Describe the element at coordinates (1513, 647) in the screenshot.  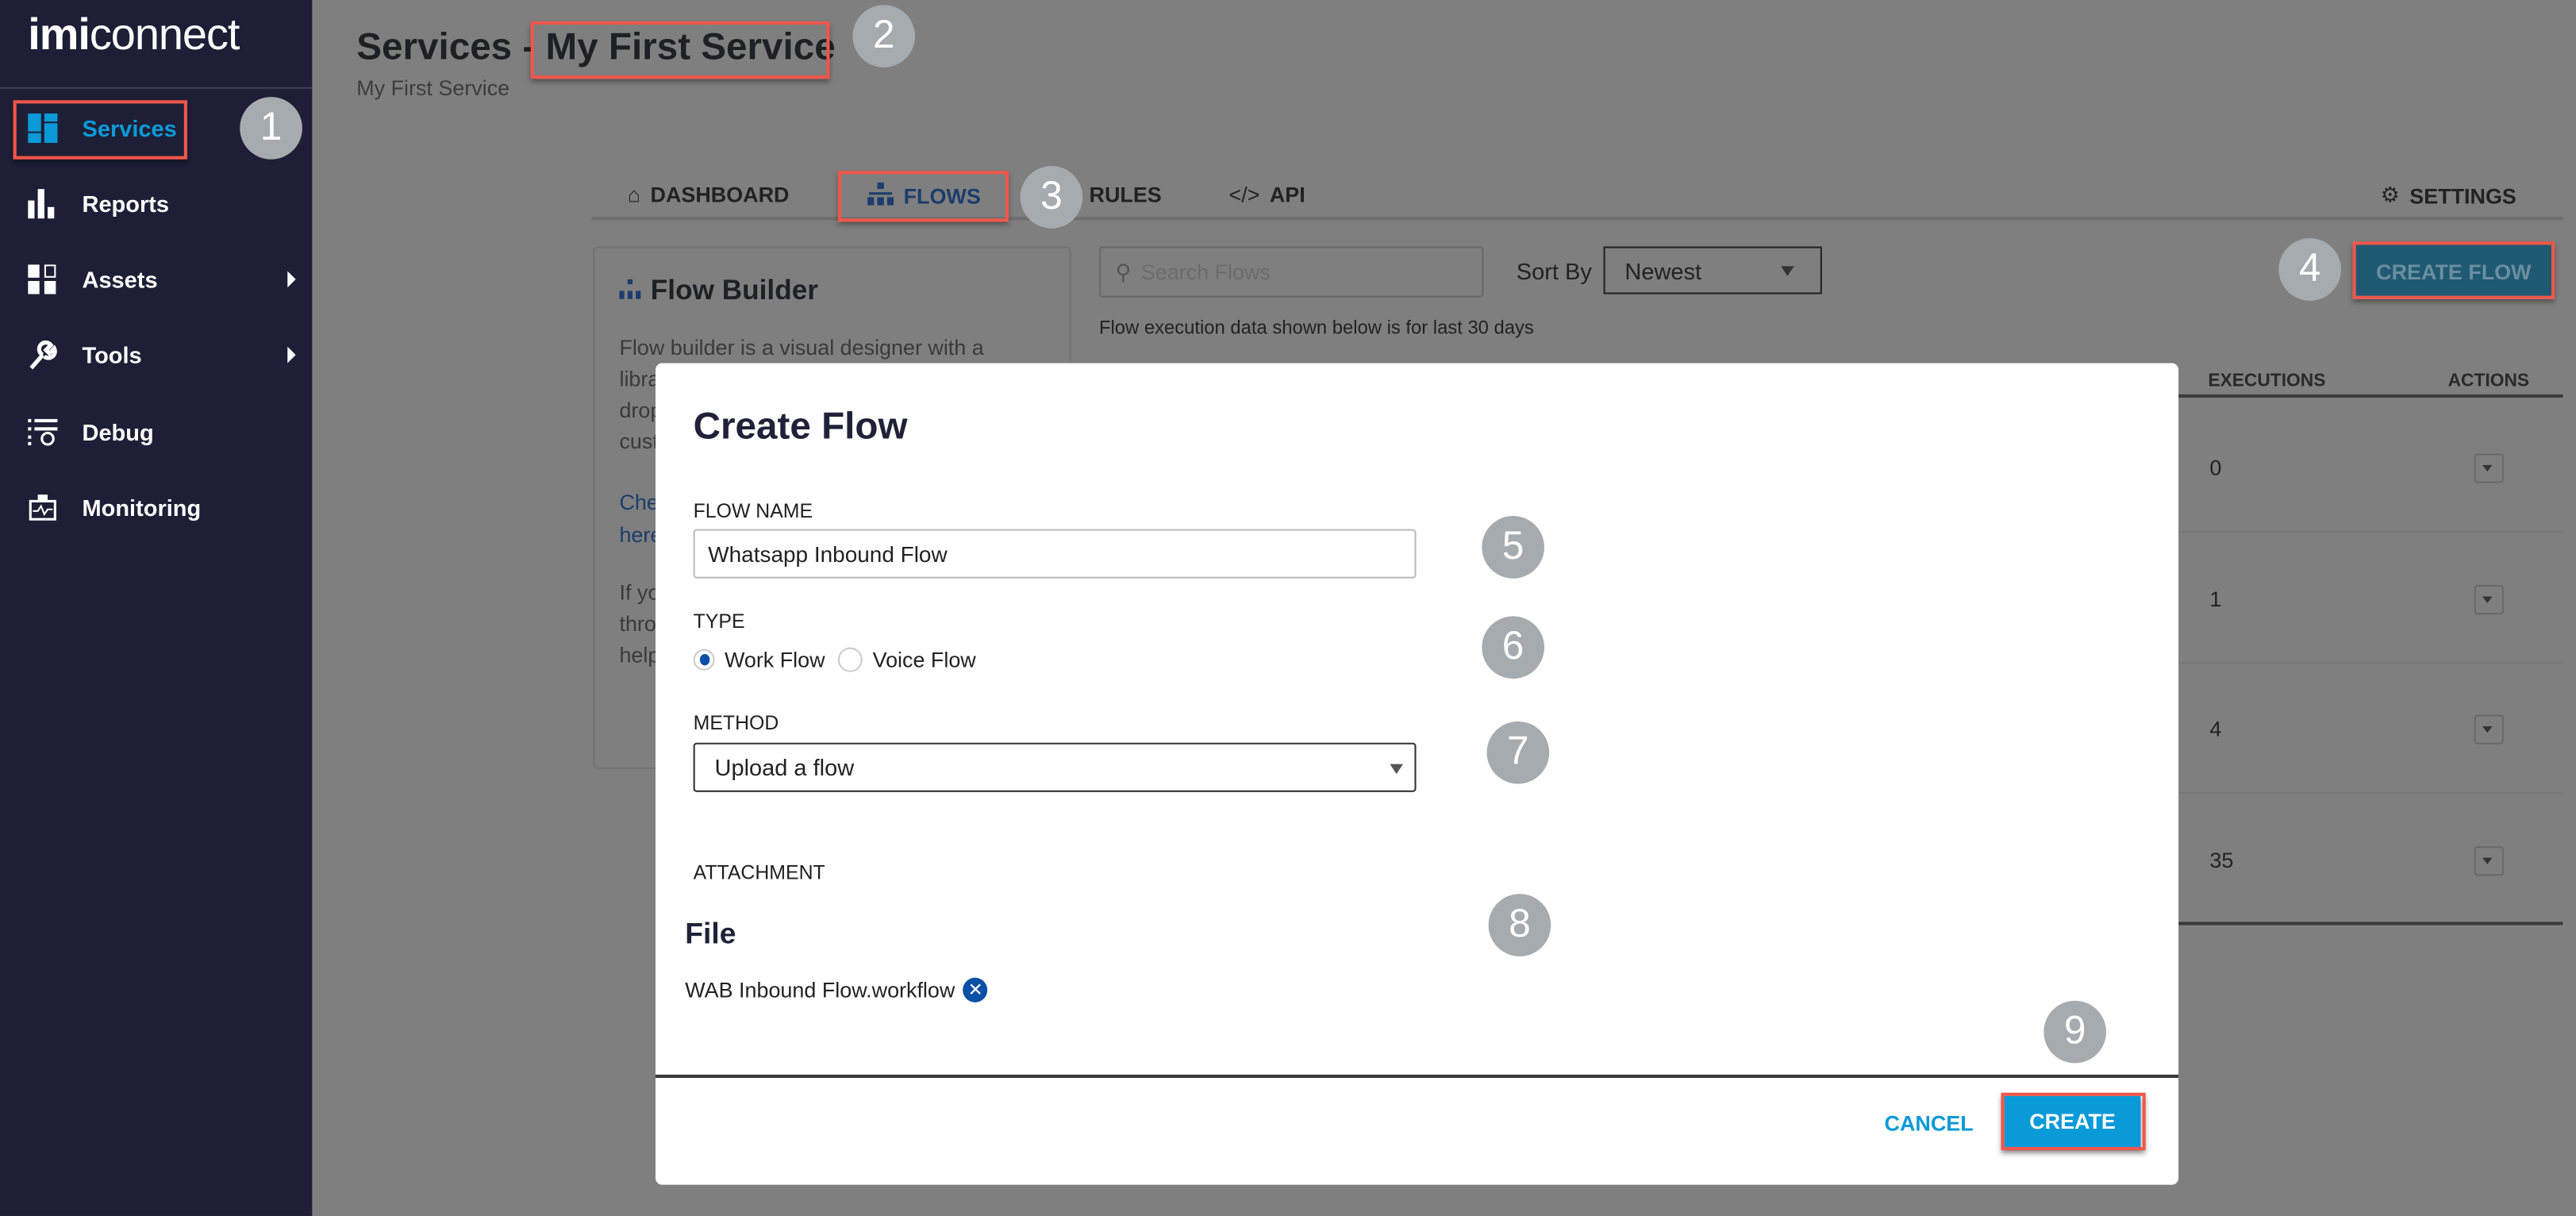
I see `callout-badge: 6` at that location.